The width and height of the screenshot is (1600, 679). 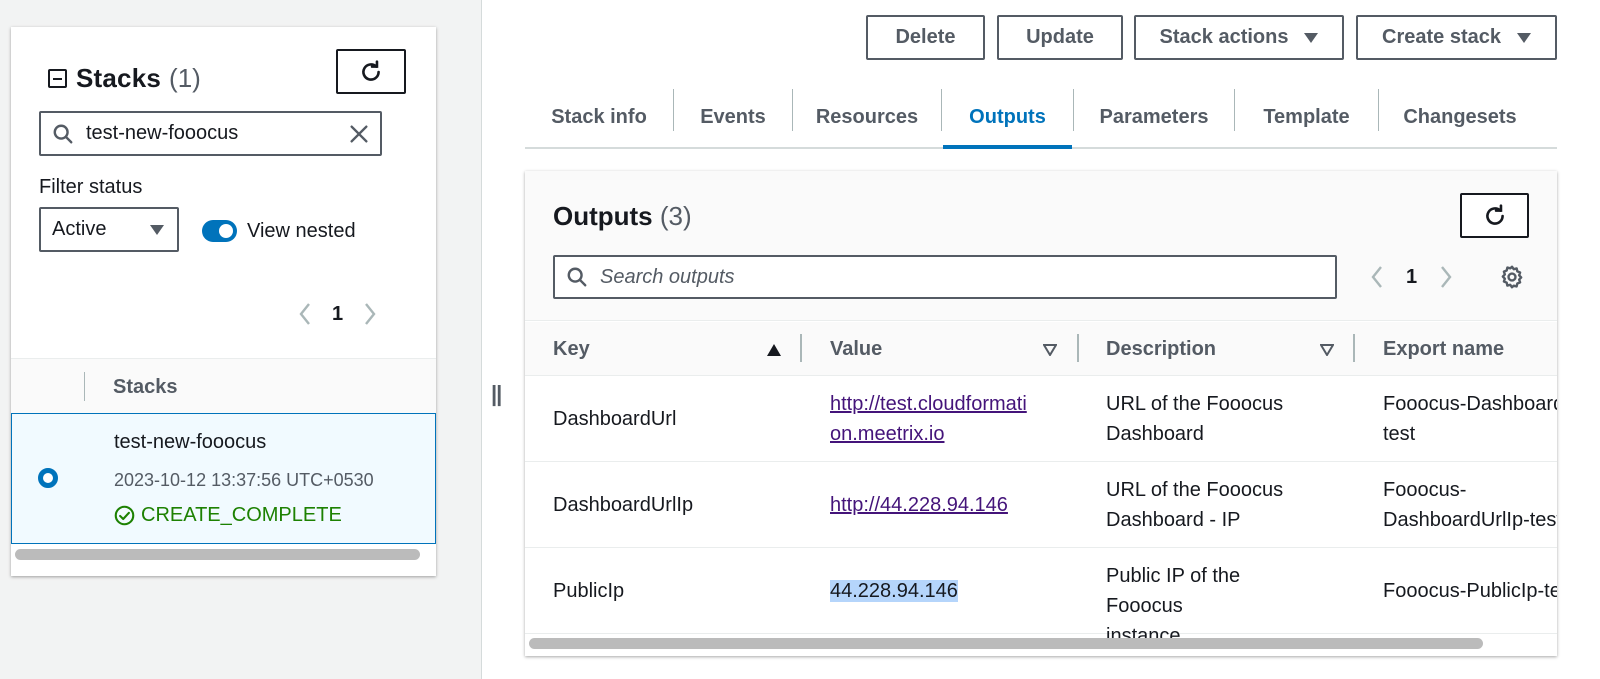 I want to click on stacks-column-header: Stacks, so click(x=145, y=387).